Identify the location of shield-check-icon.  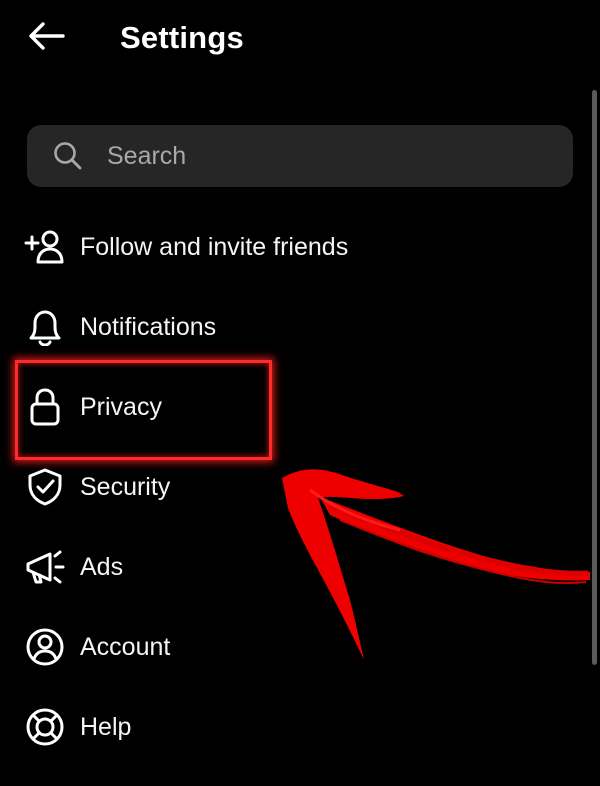
(45, 487).